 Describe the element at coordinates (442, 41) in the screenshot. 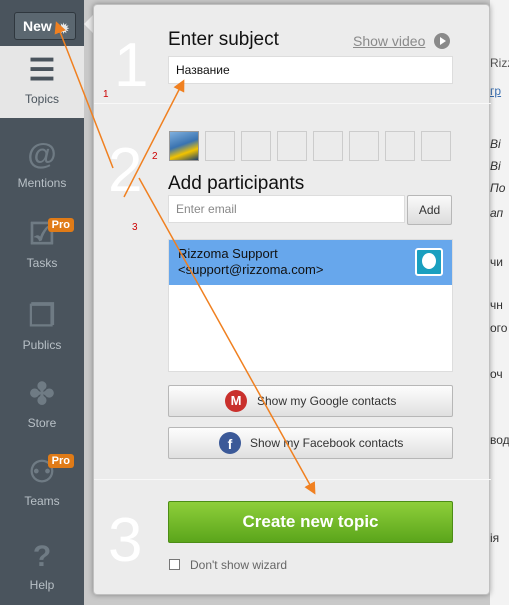

I see `play-icon` at that location.